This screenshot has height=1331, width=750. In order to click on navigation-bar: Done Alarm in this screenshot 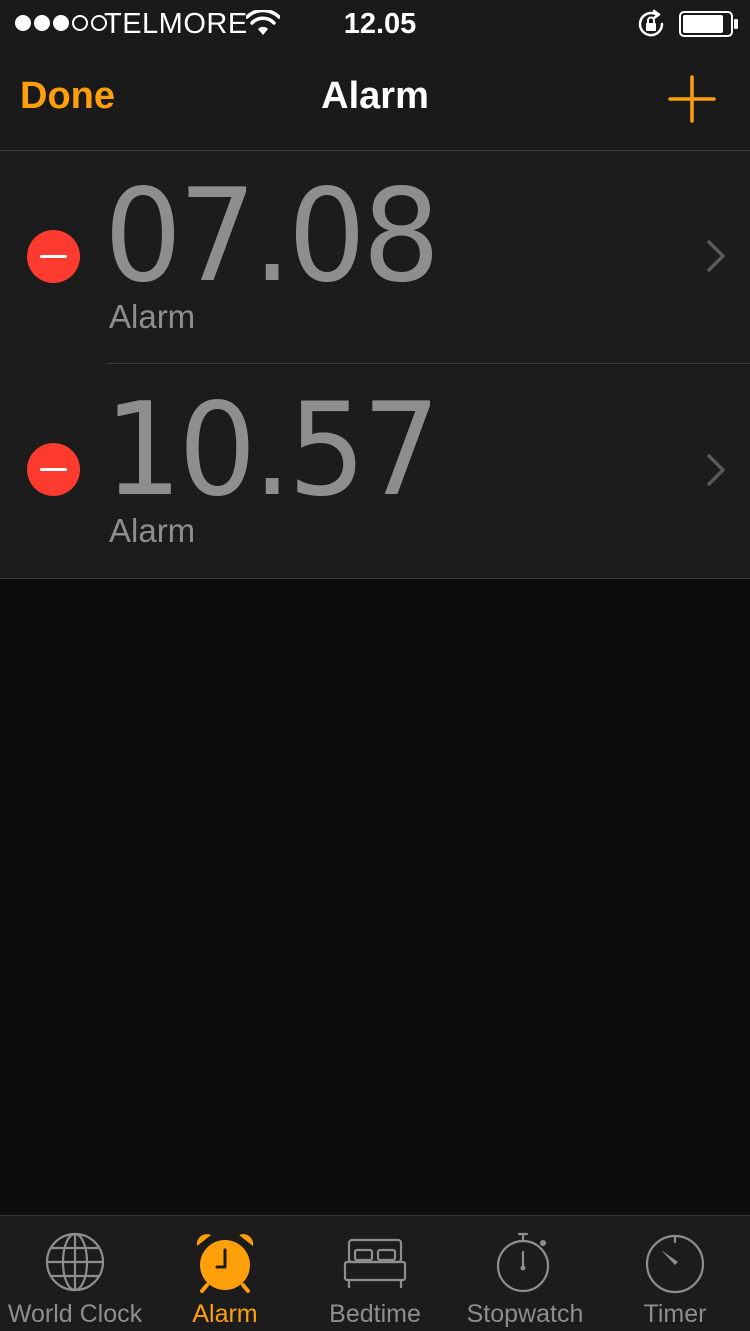, I will do `click(375, 99)`.